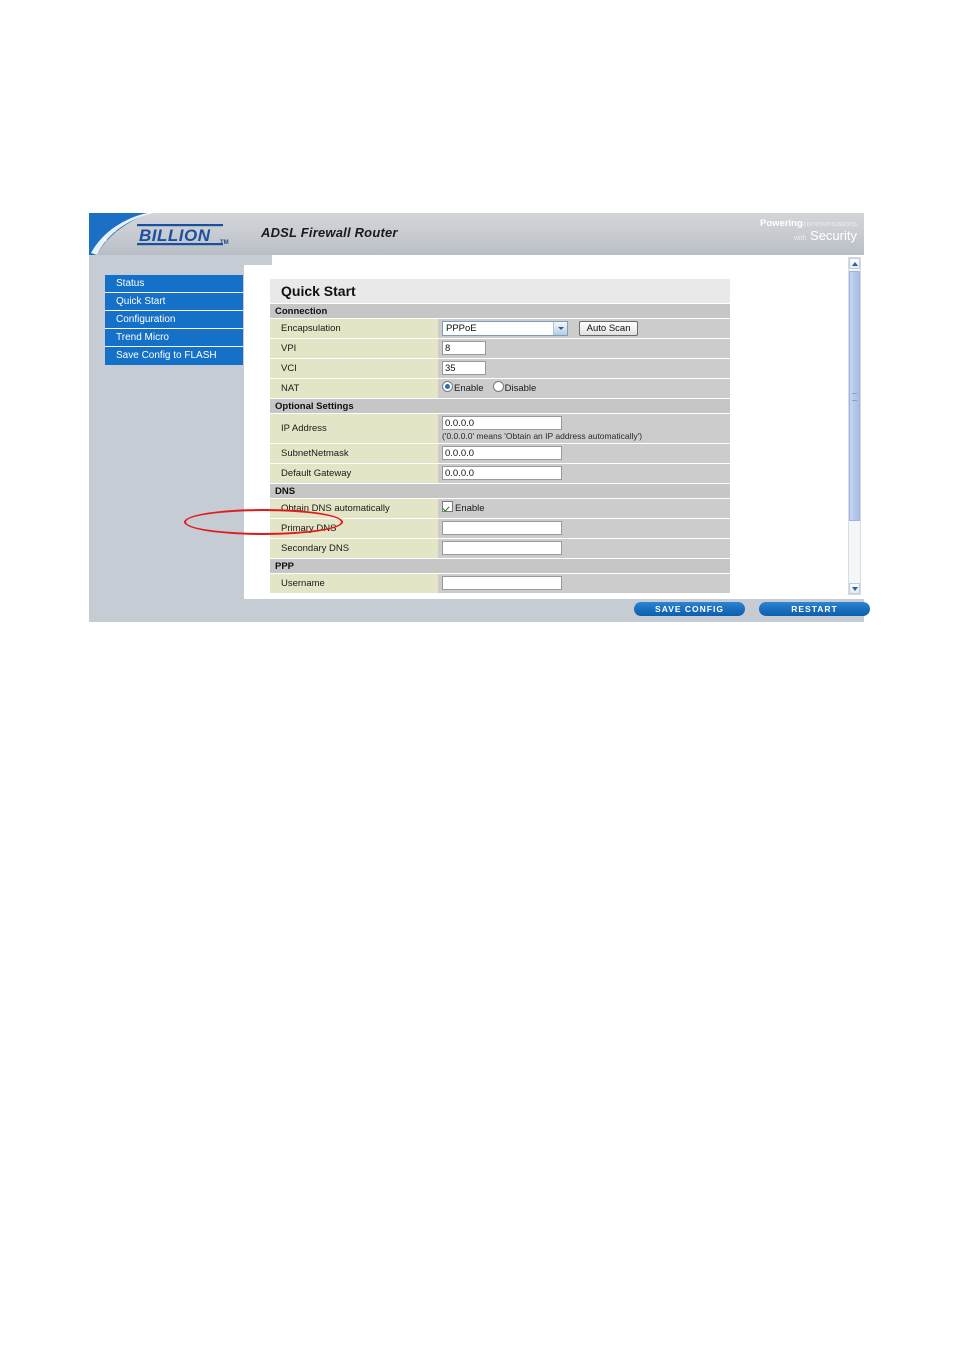 The width and height of the screenshot is (954, 1351). I want to click on row-subnet-netmask: SubnetNetmask 0.0.0.0, so click(500, 453).